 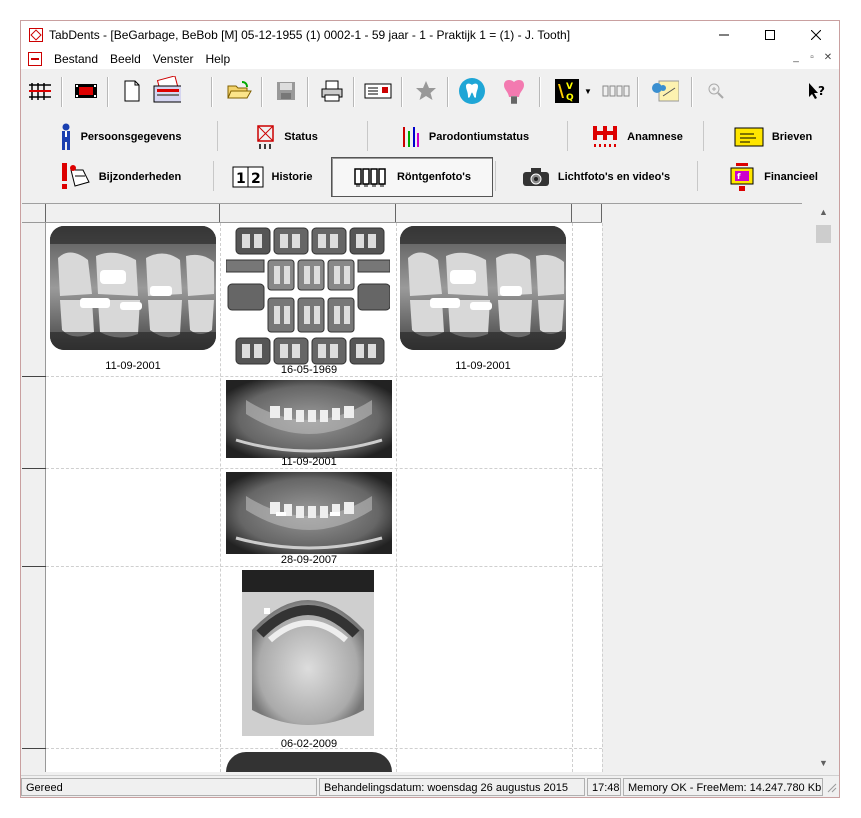 What do you see at coordinates (434, 177) in the screenshot?
I see `tab-label: Röntgenfoto's` at bounding box center [434, 177].